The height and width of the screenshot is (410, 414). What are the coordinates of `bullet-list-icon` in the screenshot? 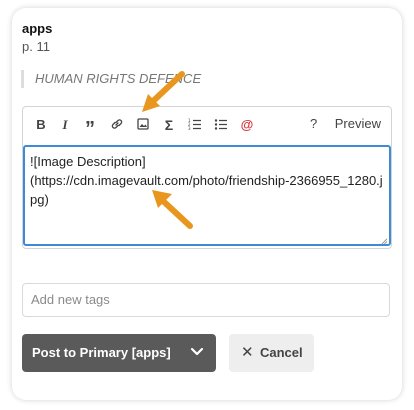 It's located at (221, 125).